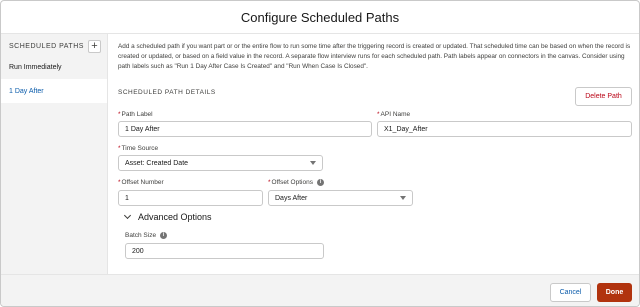 The height and width of the screenshot is (307, 640). I want to click on batch-size-value: 200, so click(138, 251).